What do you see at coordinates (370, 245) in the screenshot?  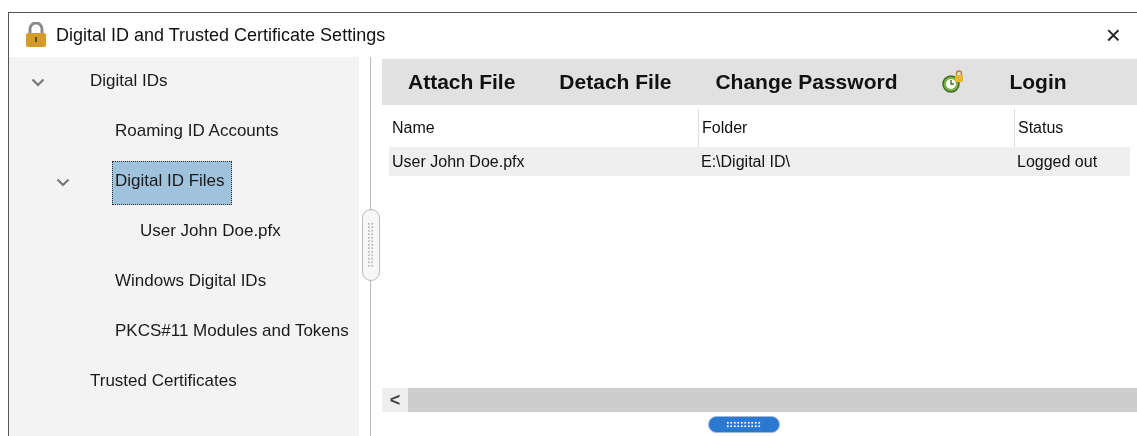 I see `splitter-handle` at bounding box center [370, 245].